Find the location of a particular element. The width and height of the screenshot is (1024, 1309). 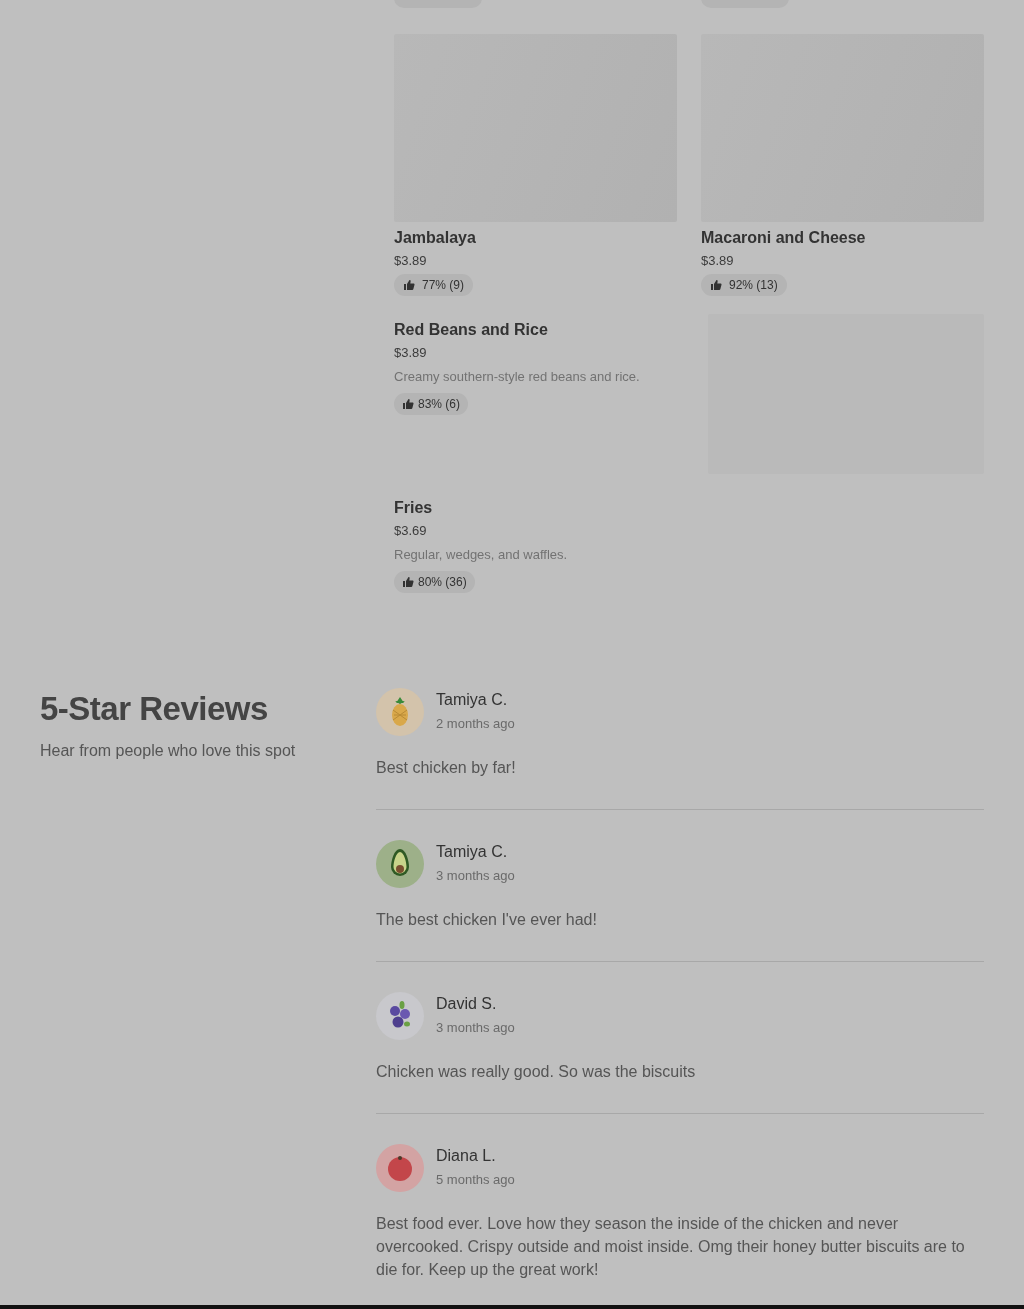

reviewer-name: Diana L. is located at coordinates (466, 1156).